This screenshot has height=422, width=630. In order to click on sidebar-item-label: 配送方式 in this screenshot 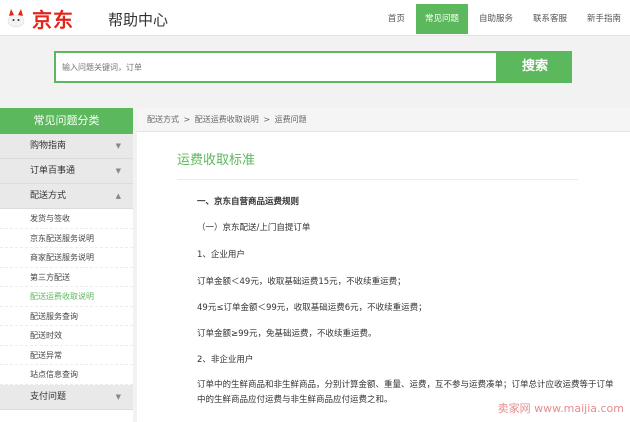, I will do `click(48, 196)`.